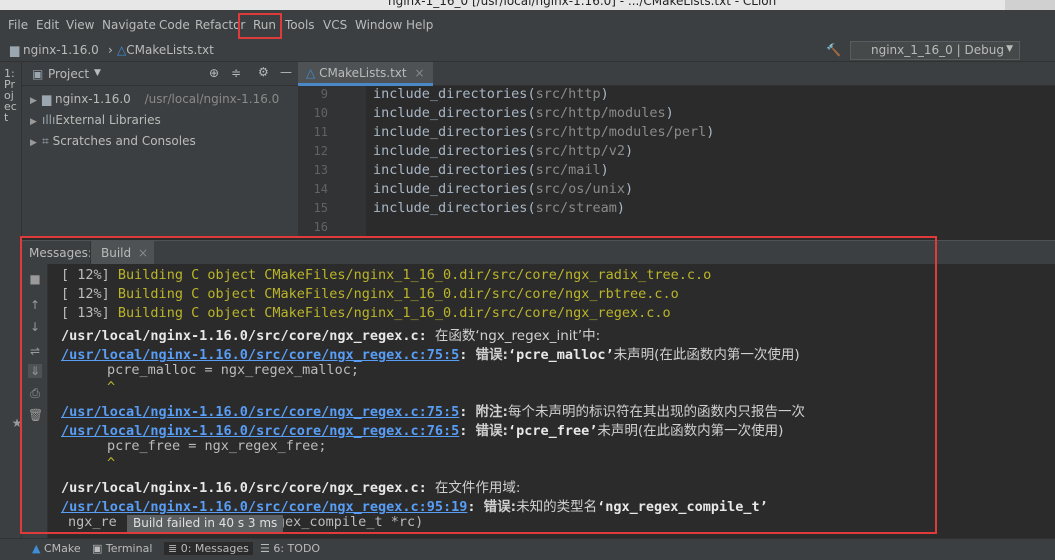 The image size is (1055, 560). What do you see at coordinates (833, 50) in the screenshot?
I see `build-hammer-icon: 🔨` at bounding box center [833, 50].